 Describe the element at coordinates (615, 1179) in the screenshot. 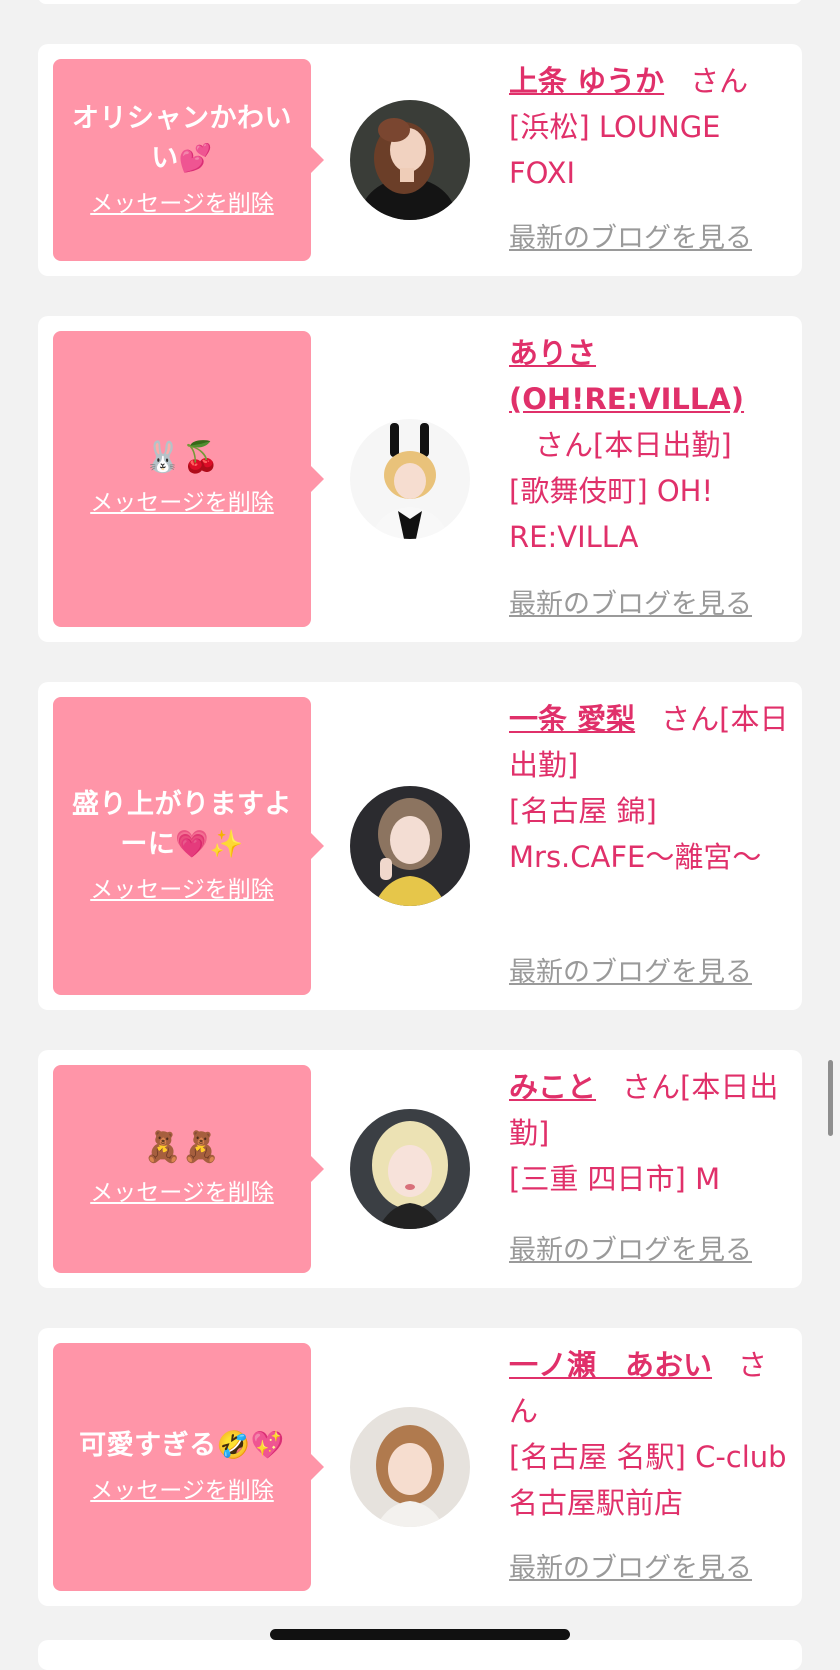

I see `sender-location: [三重 四日市] M` at that location.